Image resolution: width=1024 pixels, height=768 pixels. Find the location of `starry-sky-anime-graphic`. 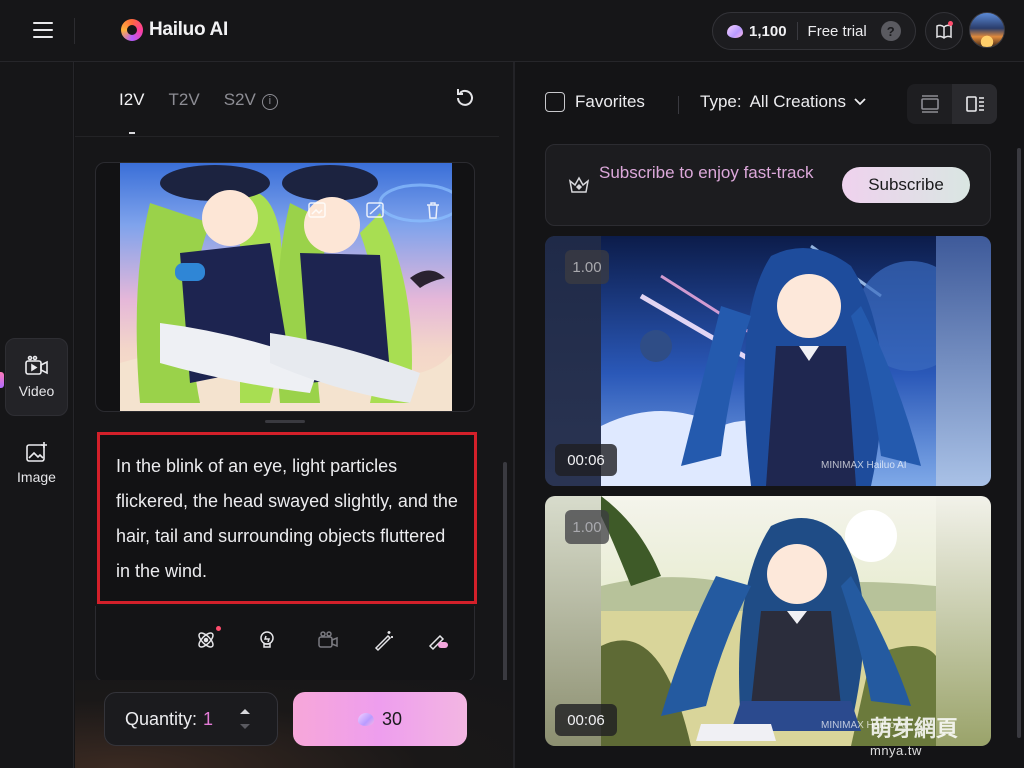

starry-sky-anime-graphic is located at coordinates (768, 361).